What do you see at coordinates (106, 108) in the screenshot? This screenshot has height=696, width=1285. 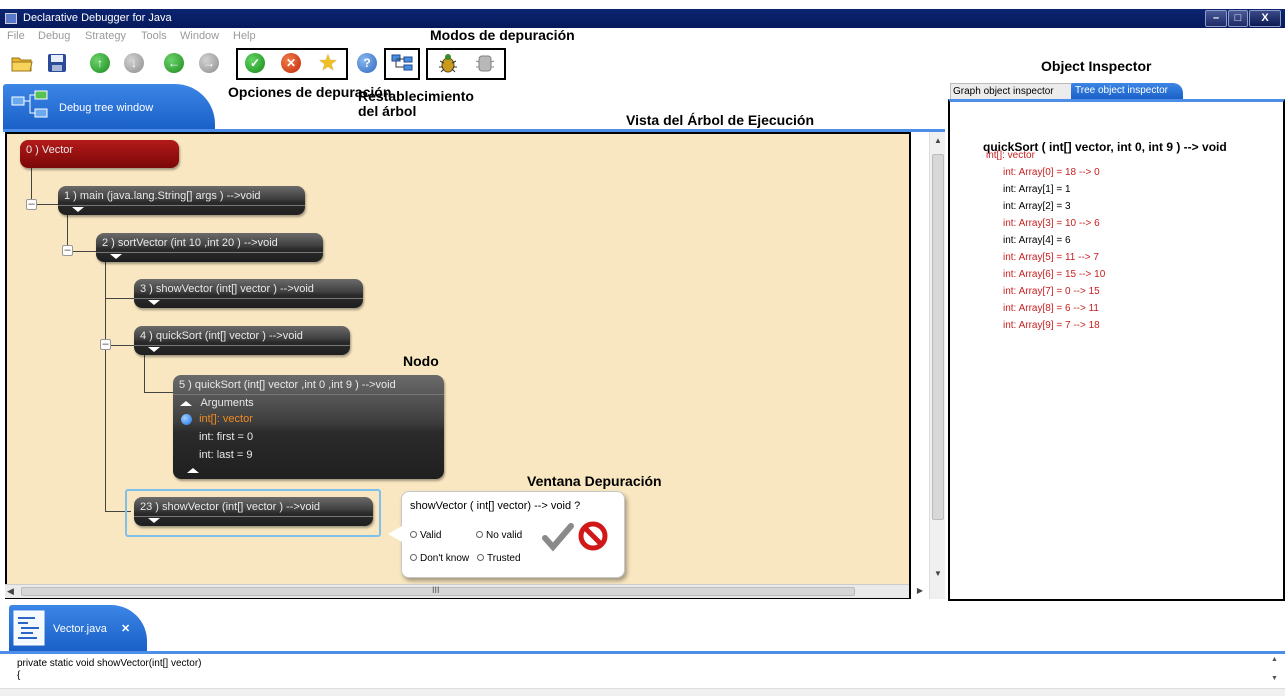 I see `tab-debug-tree-window-label: Debug tree window` at bounding box center [106, 108].